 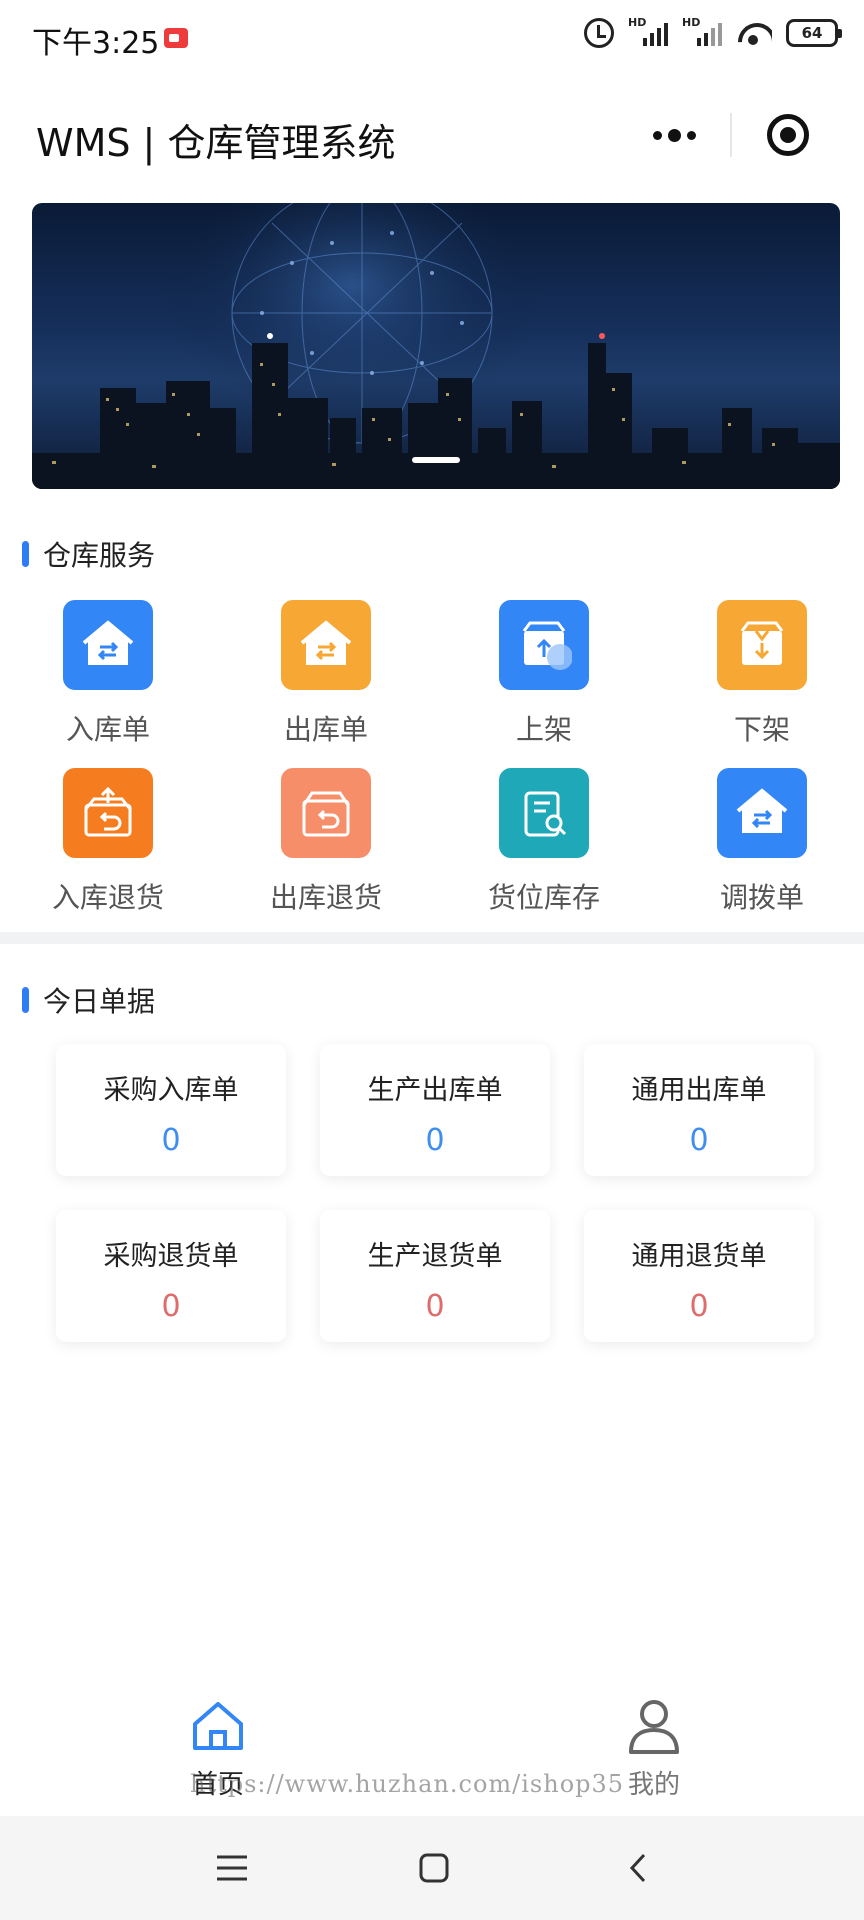 I want to click on service-transfer-order: 调拨单, so click(x=759, y=842).